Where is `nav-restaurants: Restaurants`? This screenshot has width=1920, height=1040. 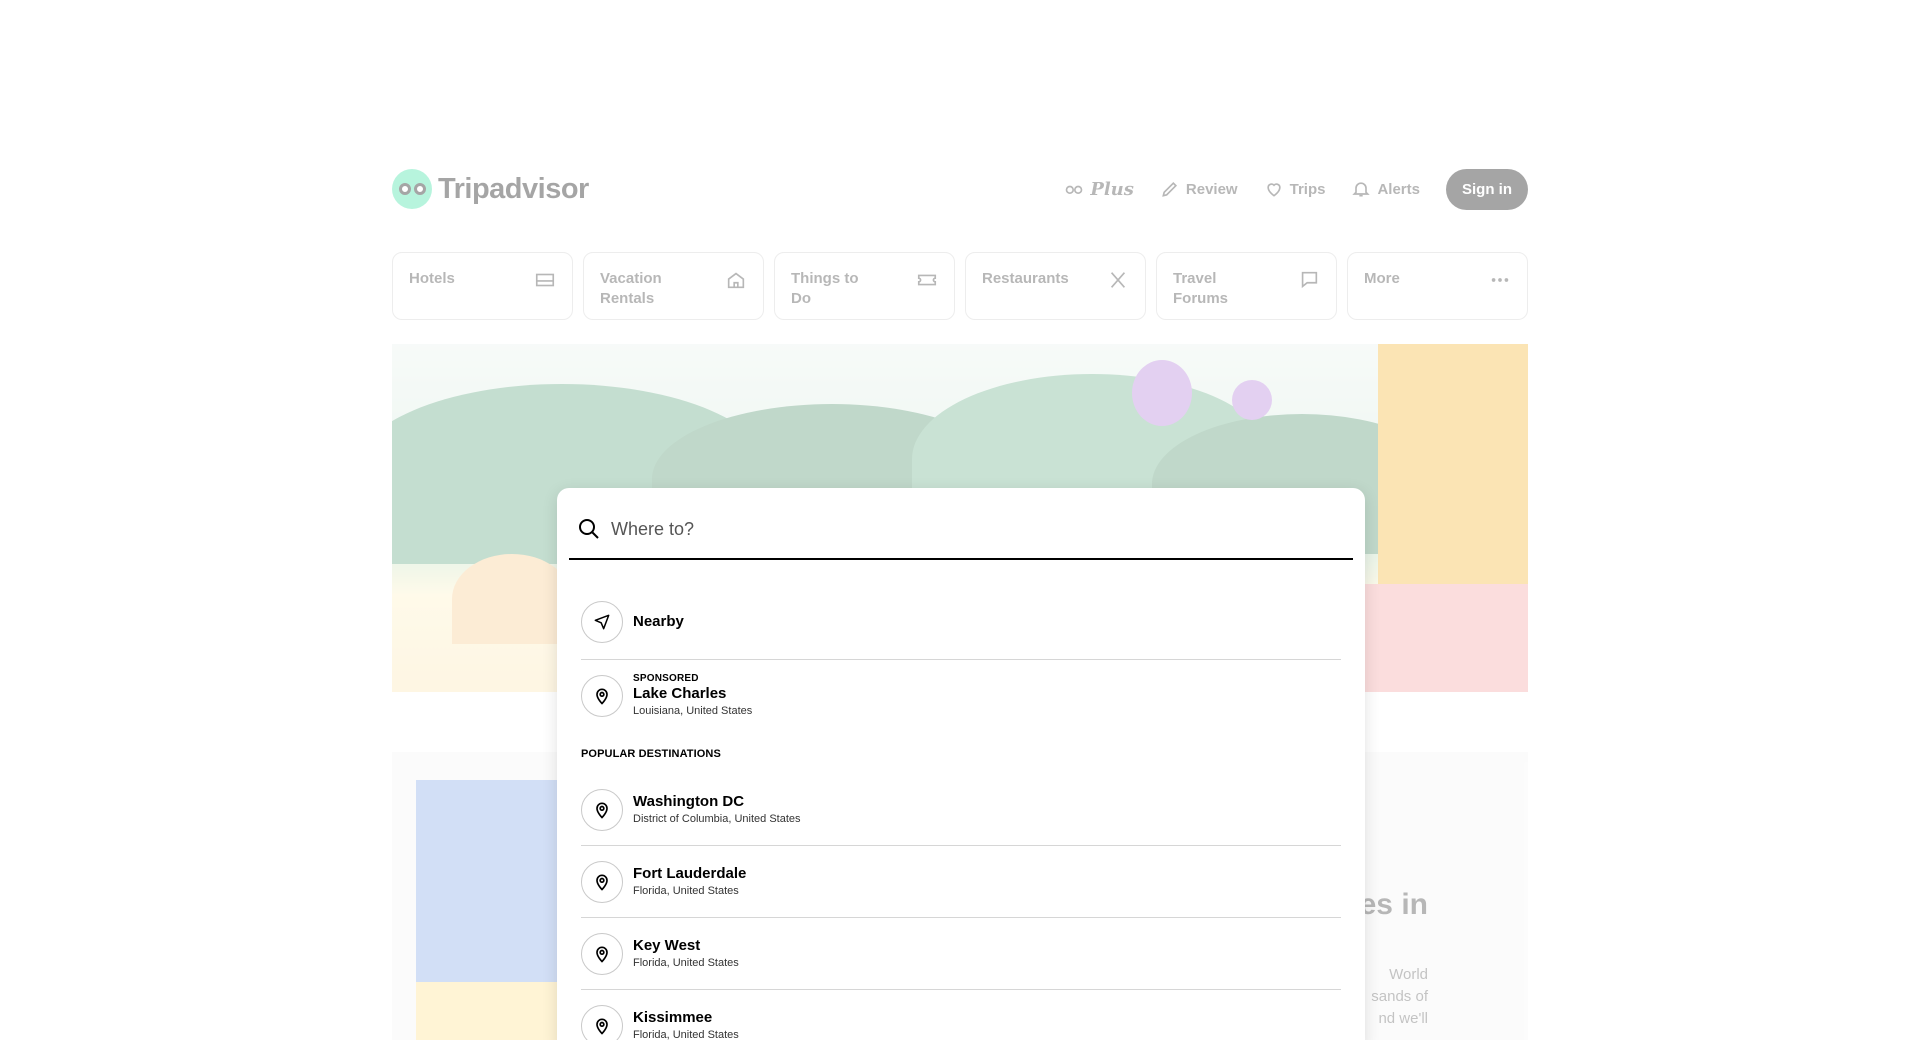
nav-restaurants: Restaurants is located at coordinates (1055, 286).